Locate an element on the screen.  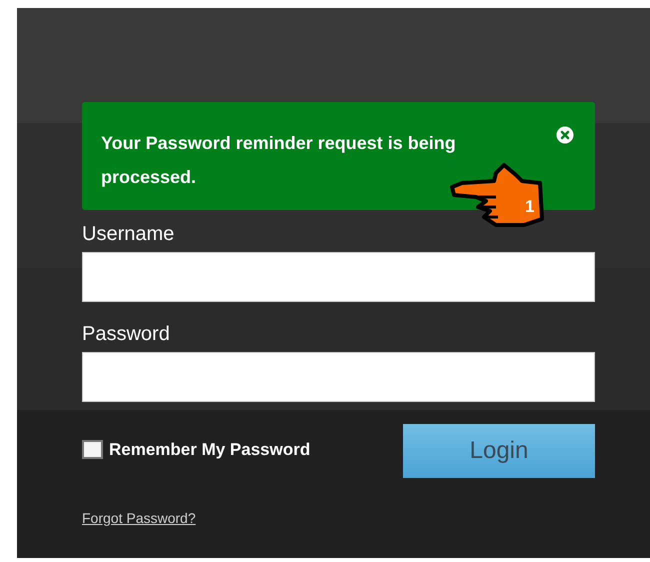
forgot-password-link: Forgot Password? is located at coordinates (139, 518).